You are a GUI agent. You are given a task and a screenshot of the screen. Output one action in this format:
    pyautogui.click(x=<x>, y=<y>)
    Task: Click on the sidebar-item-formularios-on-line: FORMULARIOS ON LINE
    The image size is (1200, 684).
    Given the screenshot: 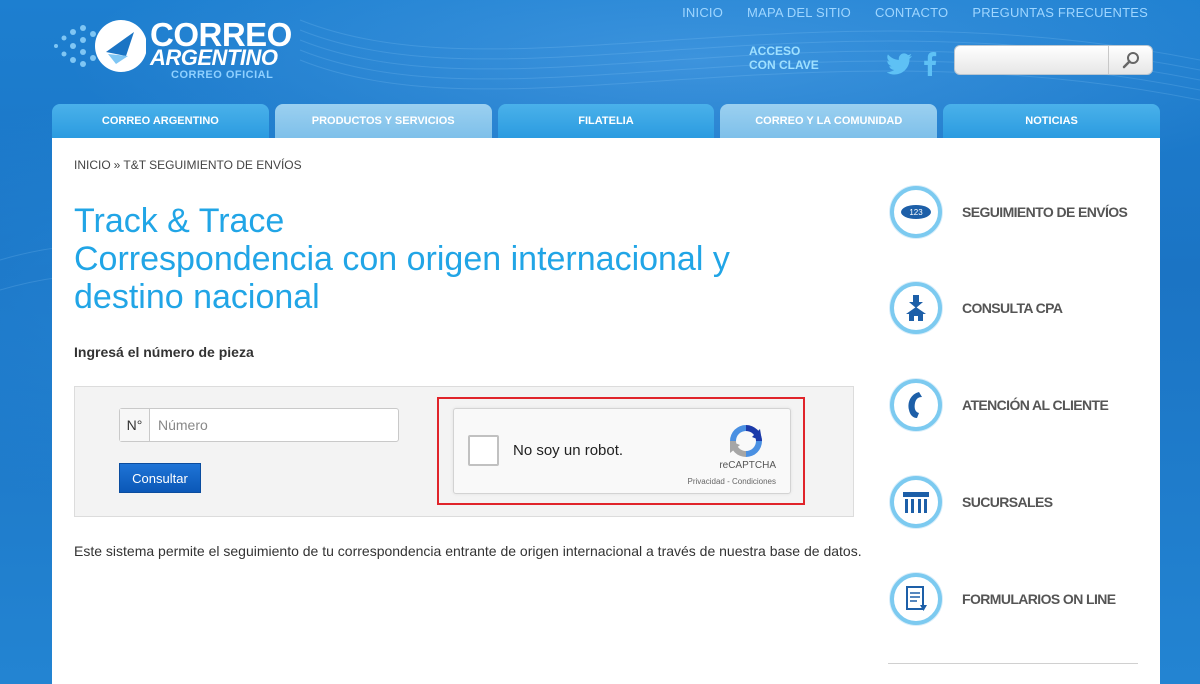 What is the action you would take?
    pyautogui.click(x=1020, y=599)
    